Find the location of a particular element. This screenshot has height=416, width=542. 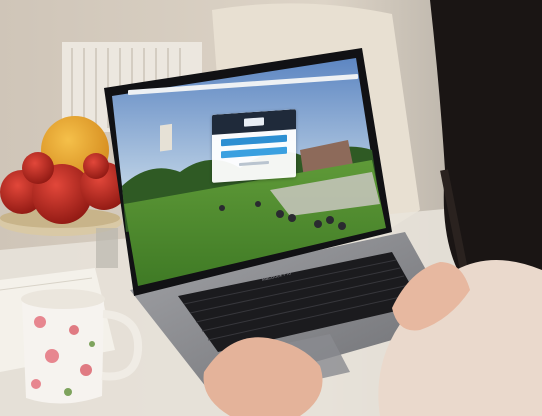

login-help-link is located at coordinates (254, 163).